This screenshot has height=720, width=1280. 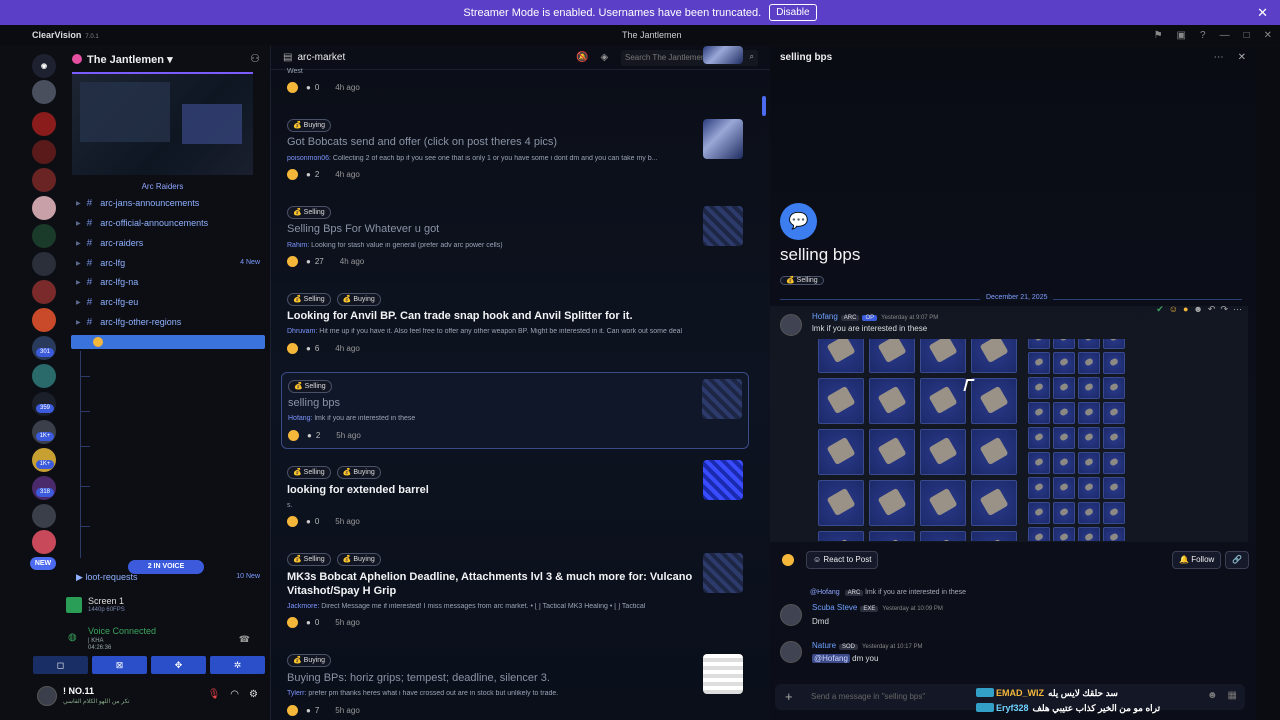 What do you see at coordinates (582, 57) in the screenshot?
I see `mute-channel-icon: 🔕` at bounding box center [582, 57].